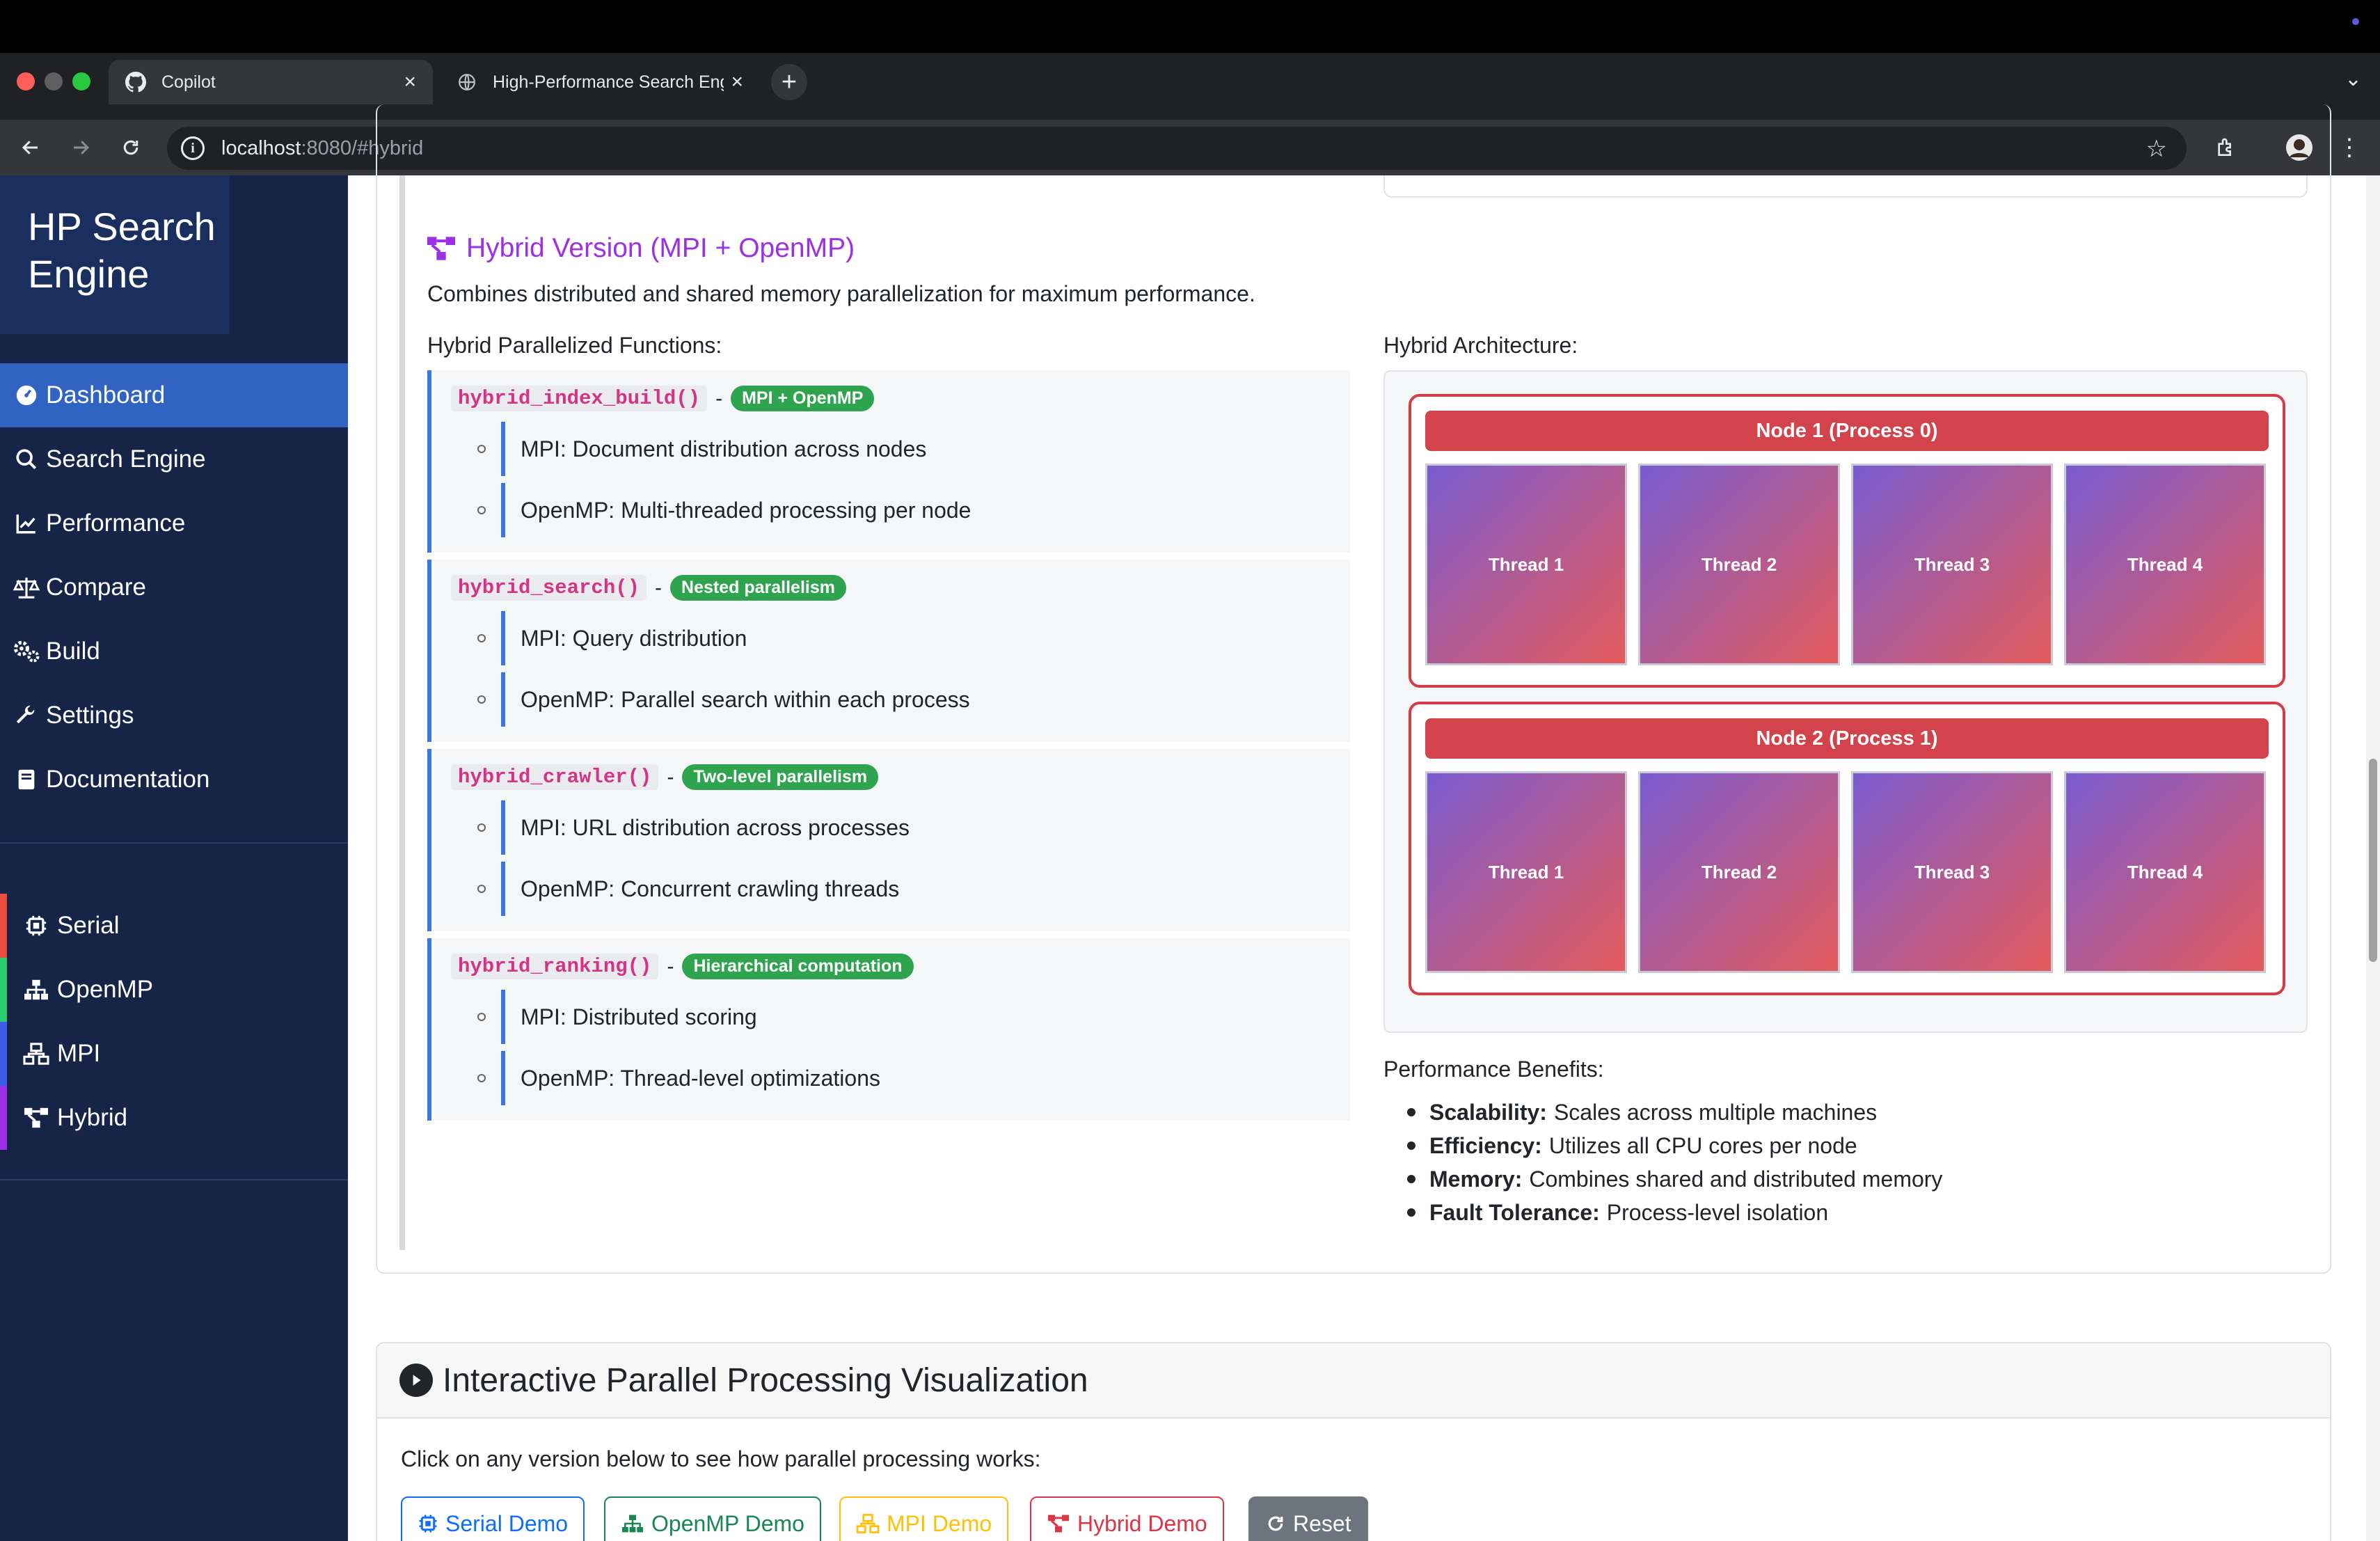 The width and height of the screenshot is (2380, 1541). Describe the element at coordinates (26, 779) in the screenshot. I see `book-icon` at that location.